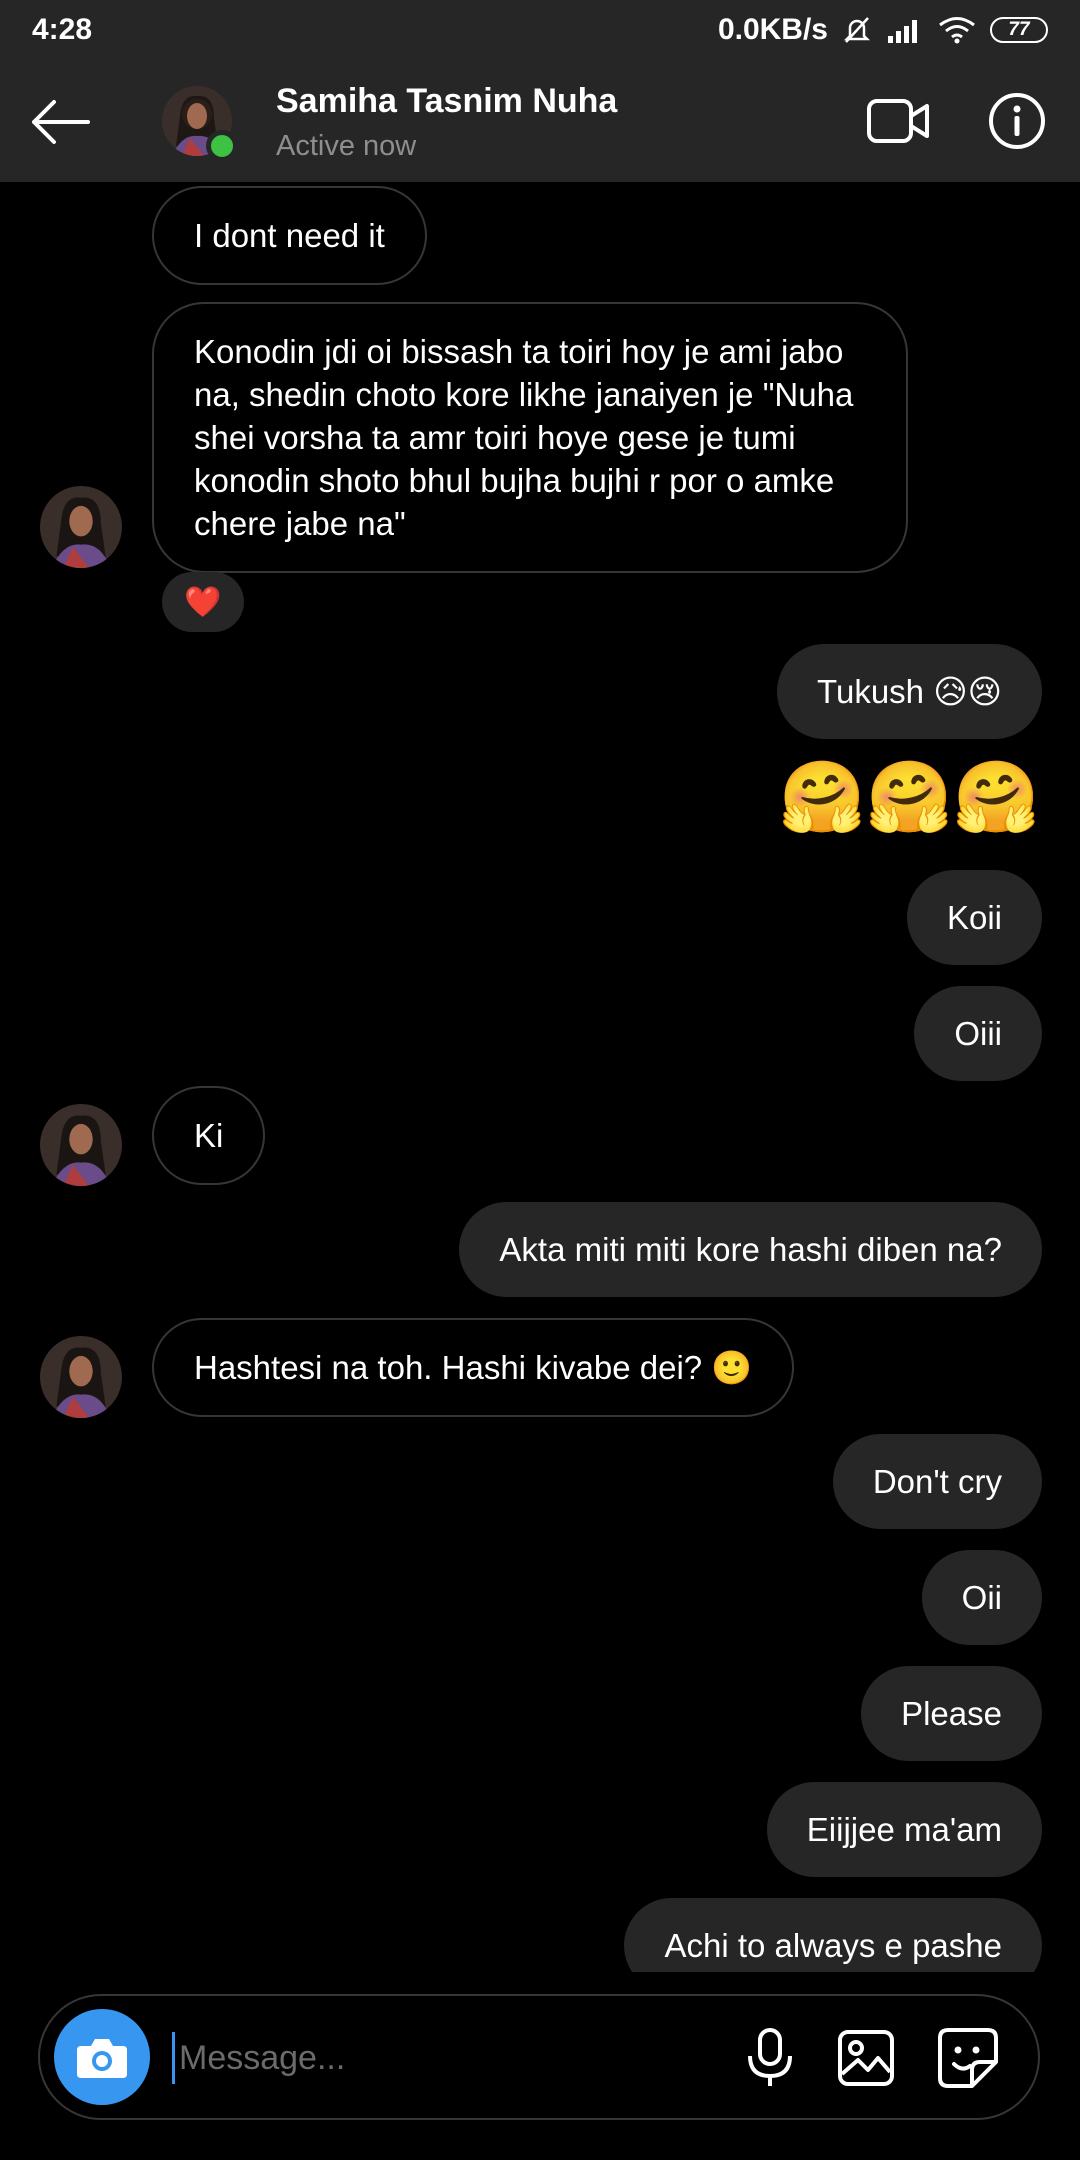  What do you see at coordinates (770, 2058) in the screenshot?
I see `microphone-icon` at bounding box center [770, 2058].